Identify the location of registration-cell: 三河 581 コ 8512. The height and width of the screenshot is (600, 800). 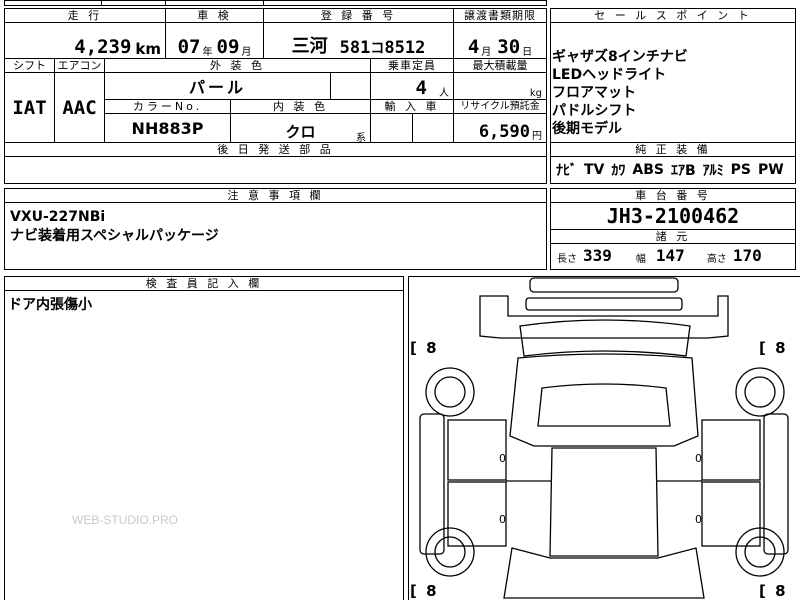
(358, 40).